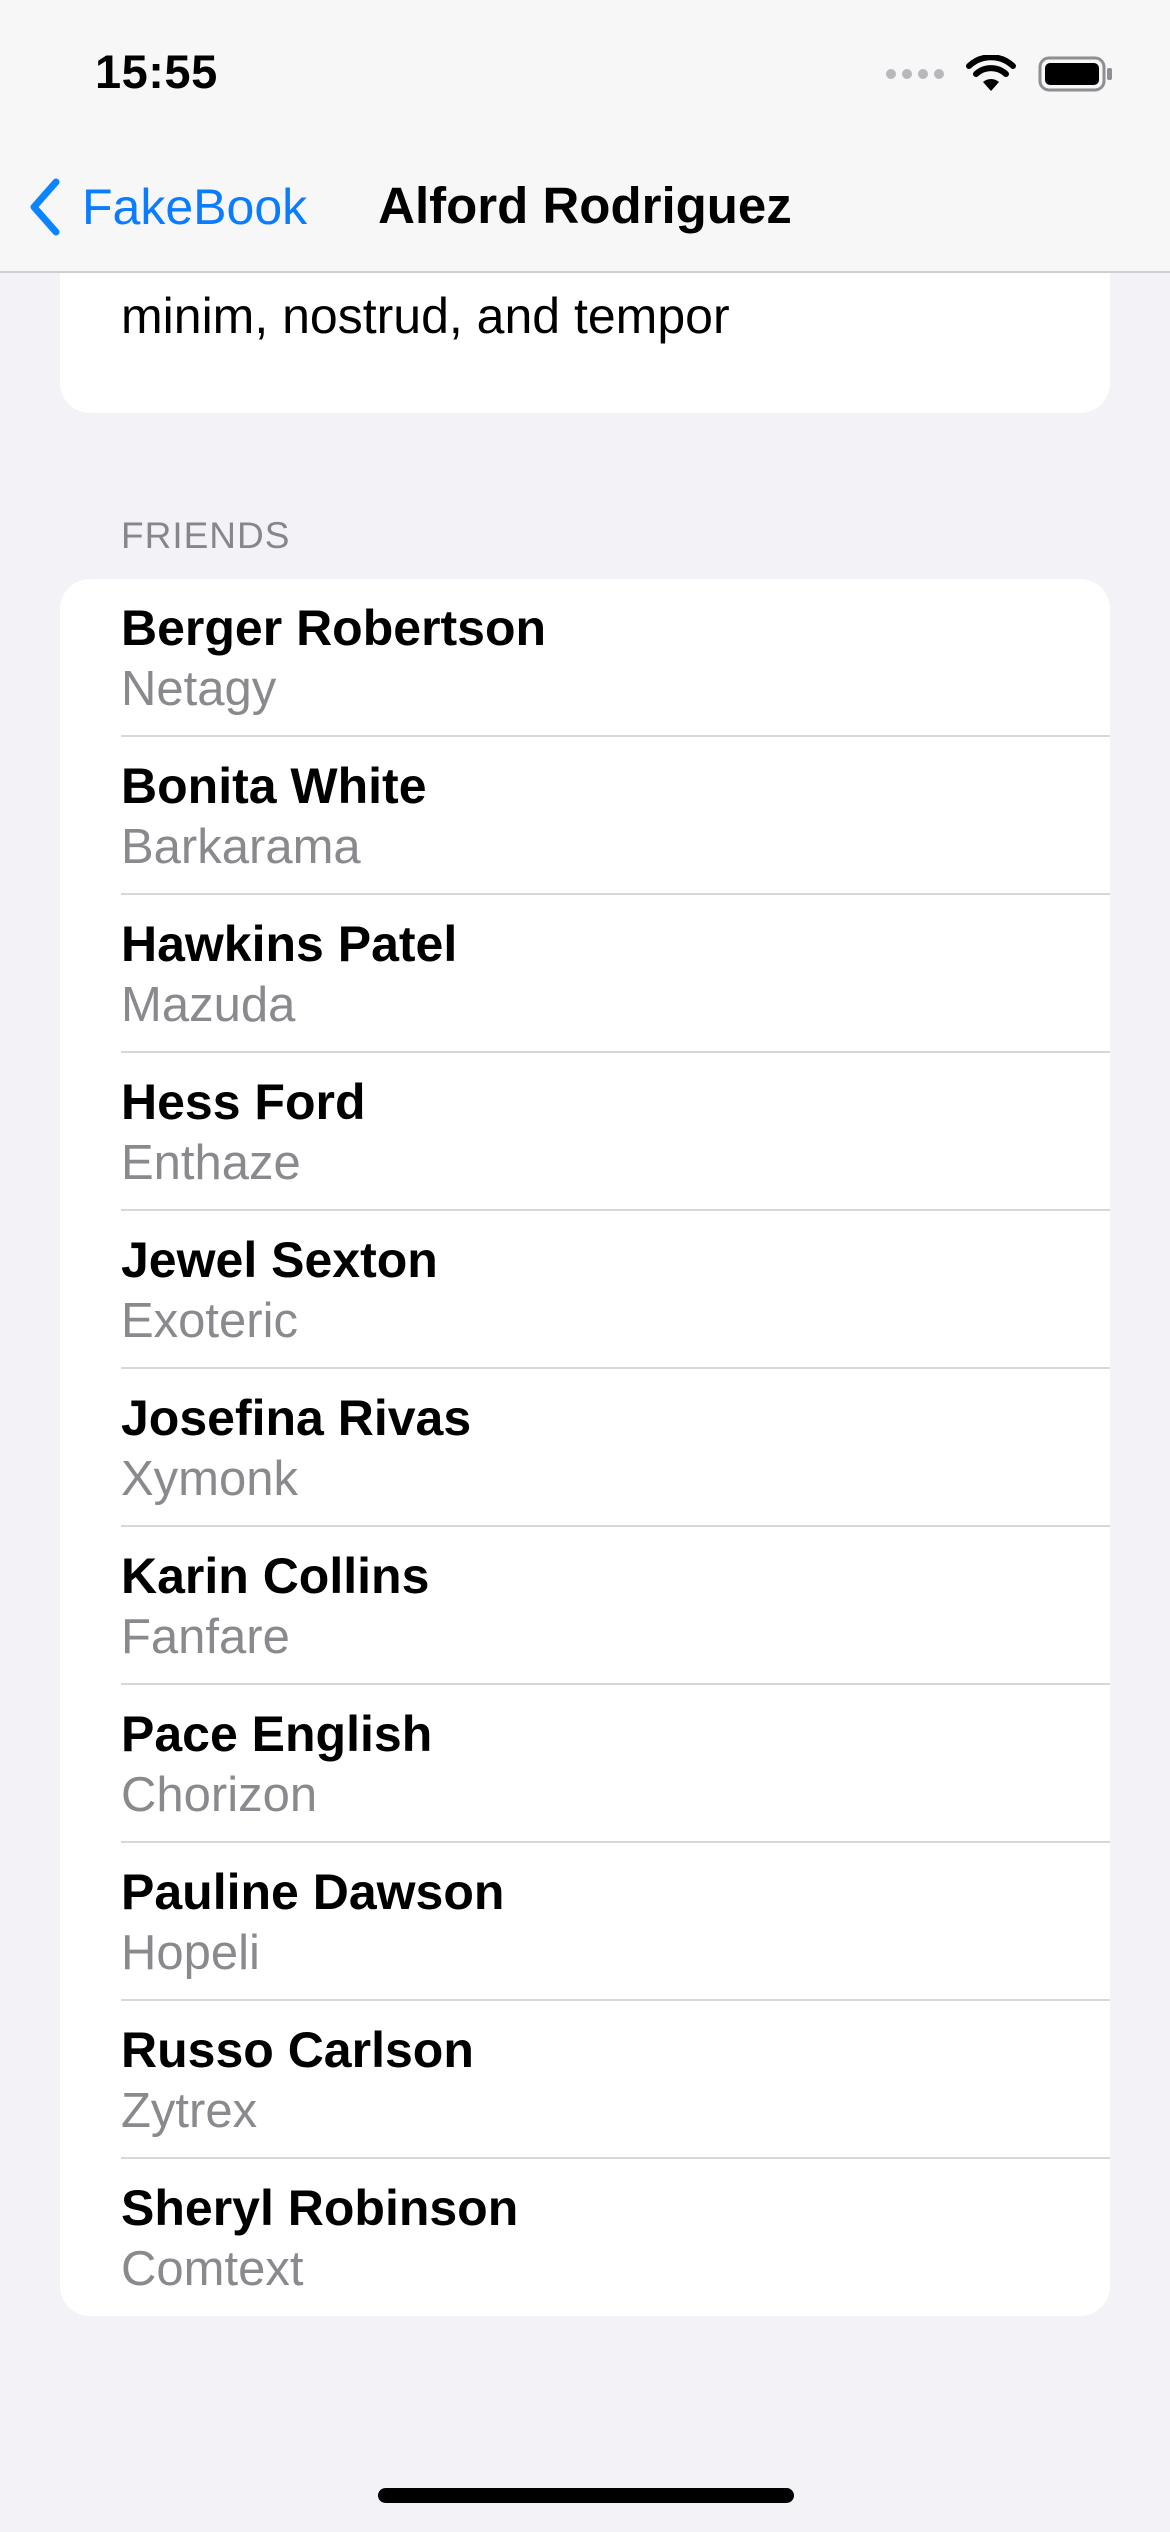 The width and height of the screenshot is (1170, 2532). What do you see at coordinates (208, 1005) in the screenshot?
I see `friend-company: Mazuda` at bounding box center [208, 1005].